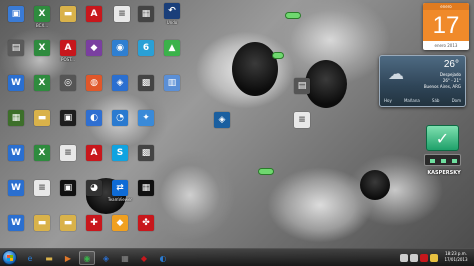  I want to click on system-clock: 18:23 p.m. 17/01/2013, so click(456, 257).